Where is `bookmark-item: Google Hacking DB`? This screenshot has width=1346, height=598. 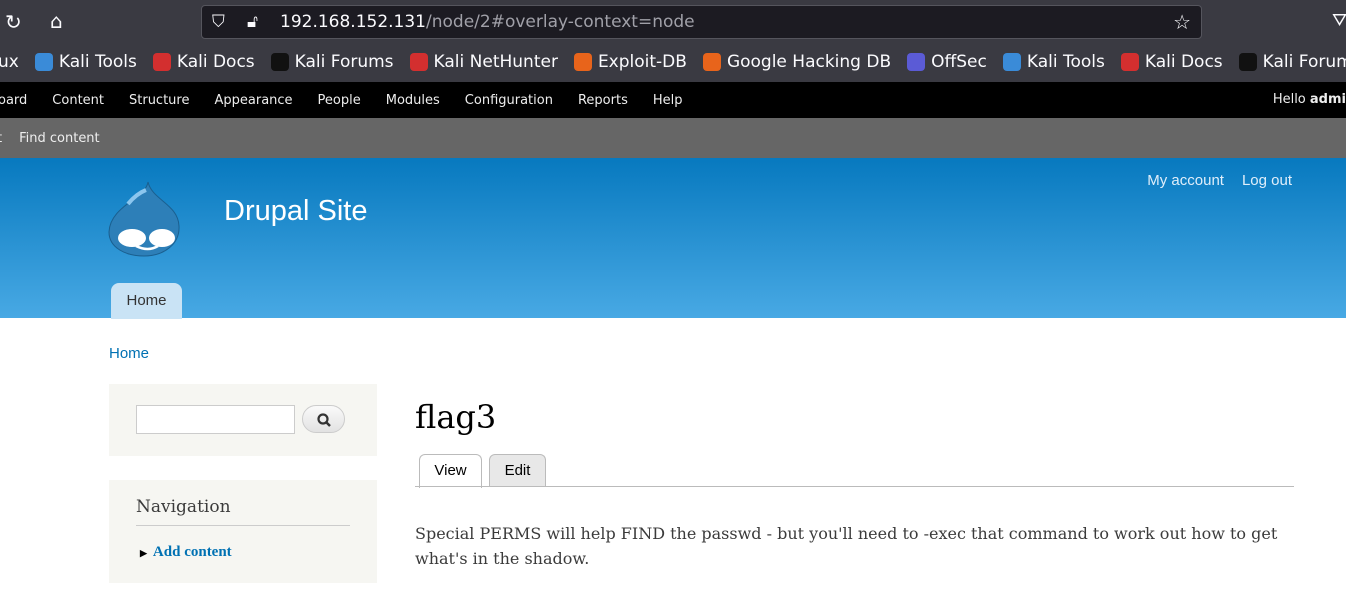 bookmark-item: Google Hacking DB is located at coordinates (797, 62).